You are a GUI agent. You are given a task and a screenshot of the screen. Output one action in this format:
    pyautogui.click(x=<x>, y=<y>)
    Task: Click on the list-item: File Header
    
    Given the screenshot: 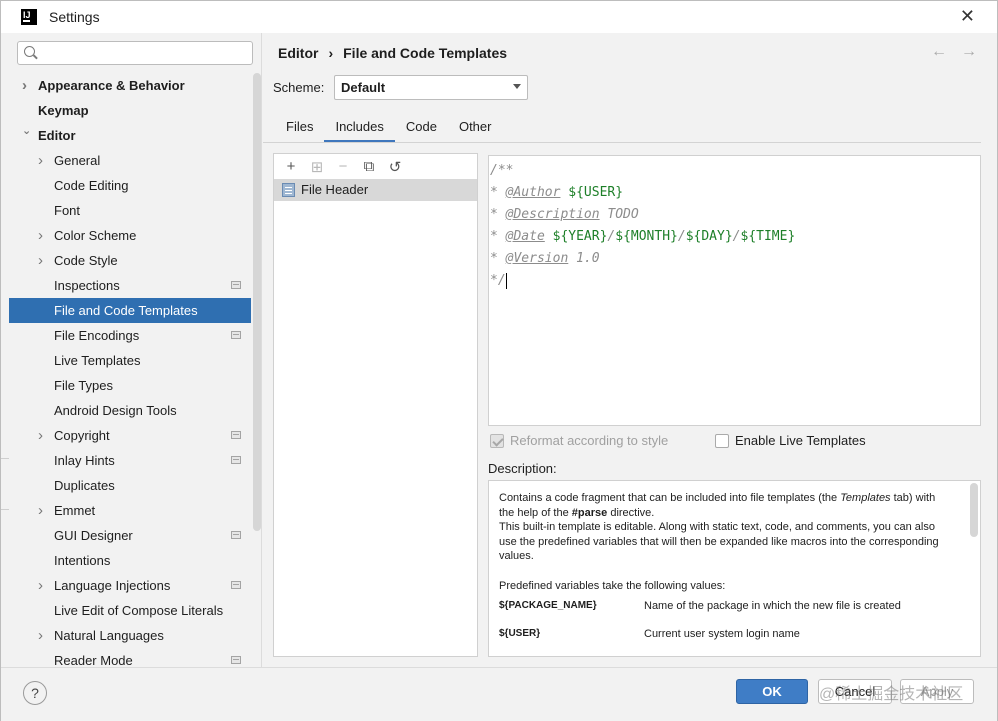 What is the action you would take?
    pyautogui.click(x=375, y=190)
    